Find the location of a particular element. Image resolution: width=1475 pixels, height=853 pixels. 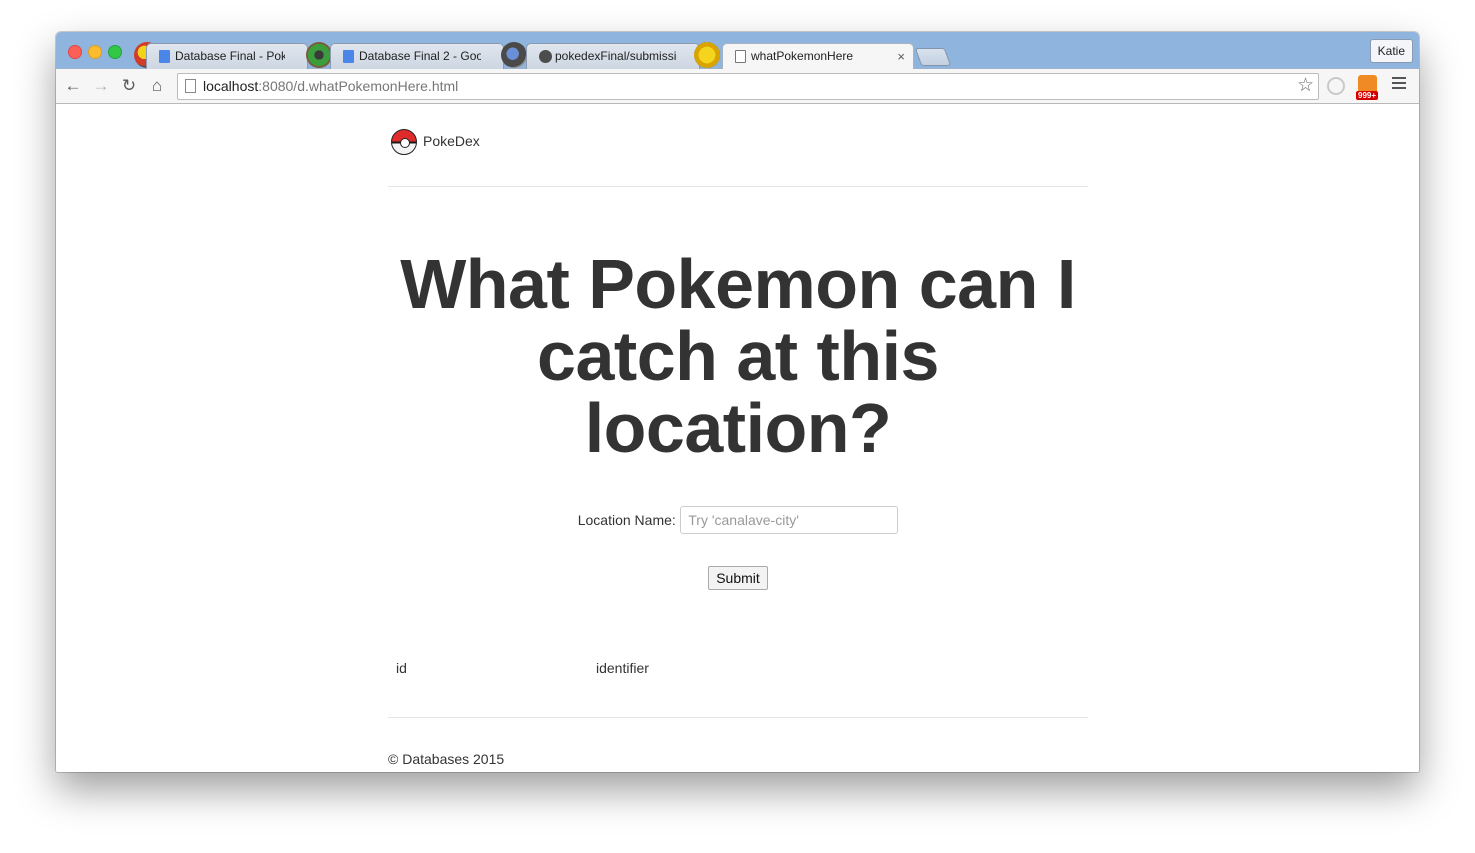

home-icon: ⌂ is located at coordinates (157, 86).